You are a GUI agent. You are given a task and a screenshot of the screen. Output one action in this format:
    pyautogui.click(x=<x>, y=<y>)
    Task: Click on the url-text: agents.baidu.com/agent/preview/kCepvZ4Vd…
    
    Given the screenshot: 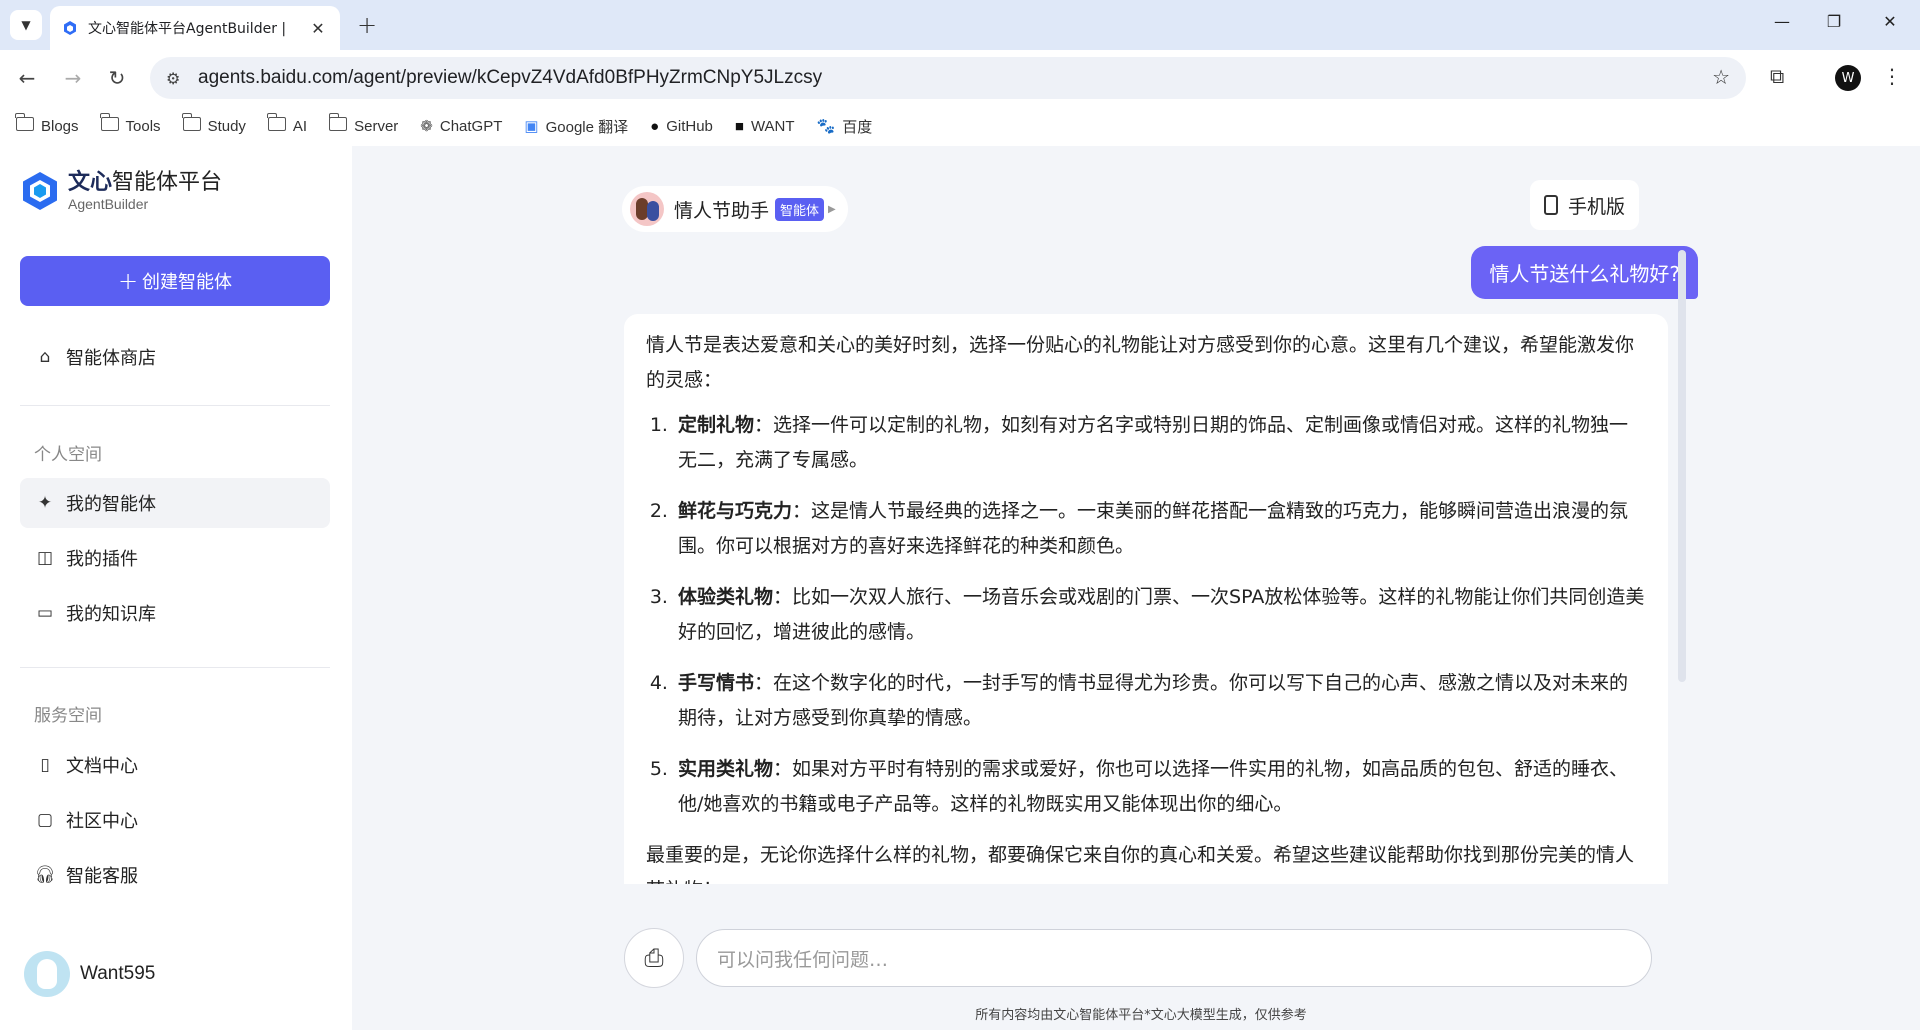 What is the action you would take?
    pyautogui.click(x=510, y=78)
    